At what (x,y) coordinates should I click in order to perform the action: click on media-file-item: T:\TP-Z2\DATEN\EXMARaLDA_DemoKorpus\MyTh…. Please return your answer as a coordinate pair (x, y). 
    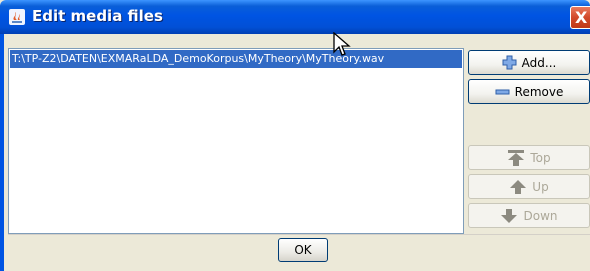
    Looking at the image, I should click on (236, 59).